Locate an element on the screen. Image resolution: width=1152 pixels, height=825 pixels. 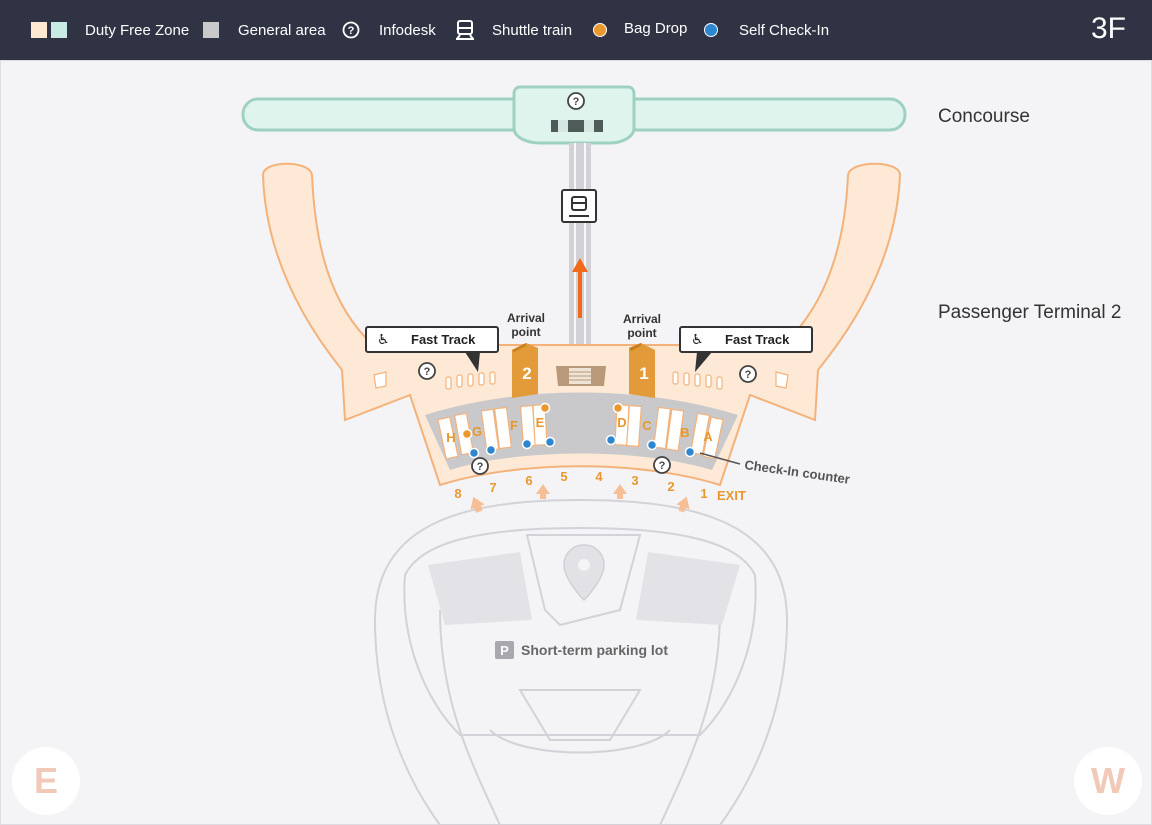
counter-label: B is located at coordinates (684, 432).